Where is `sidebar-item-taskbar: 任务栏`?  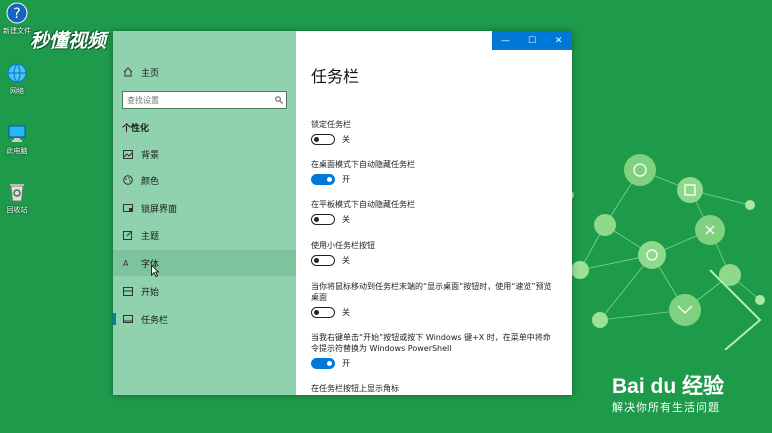
sidebar-item-taskbar: 任务栏 is located at coordinates (204, 319).